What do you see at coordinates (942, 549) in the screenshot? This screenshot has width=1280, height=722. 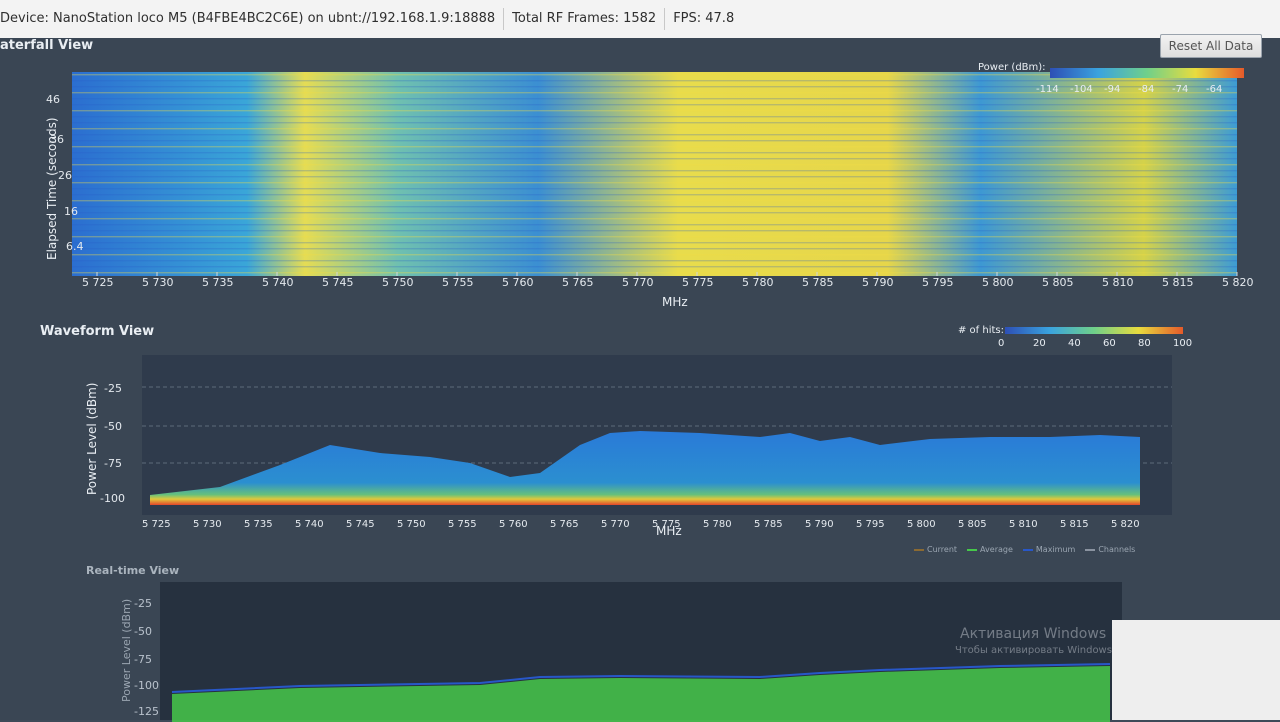 I see `series-legend-label: Current` at bounding box center [942, 549].